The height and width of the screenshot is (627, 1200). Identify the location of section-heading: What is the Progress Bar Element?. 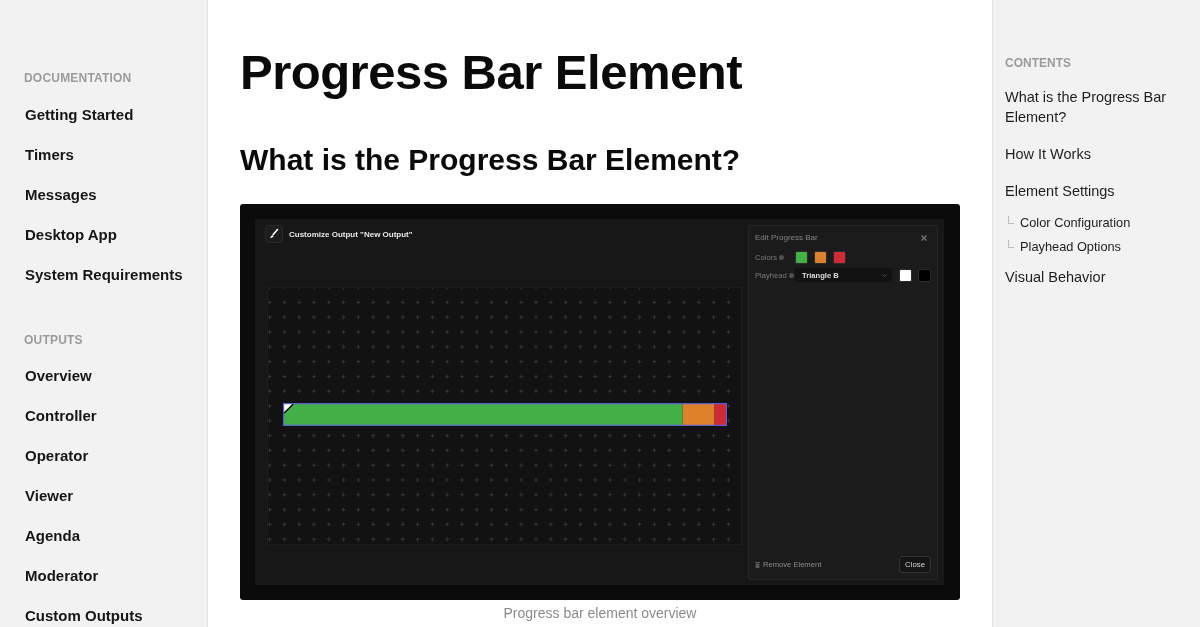
(490, 160).